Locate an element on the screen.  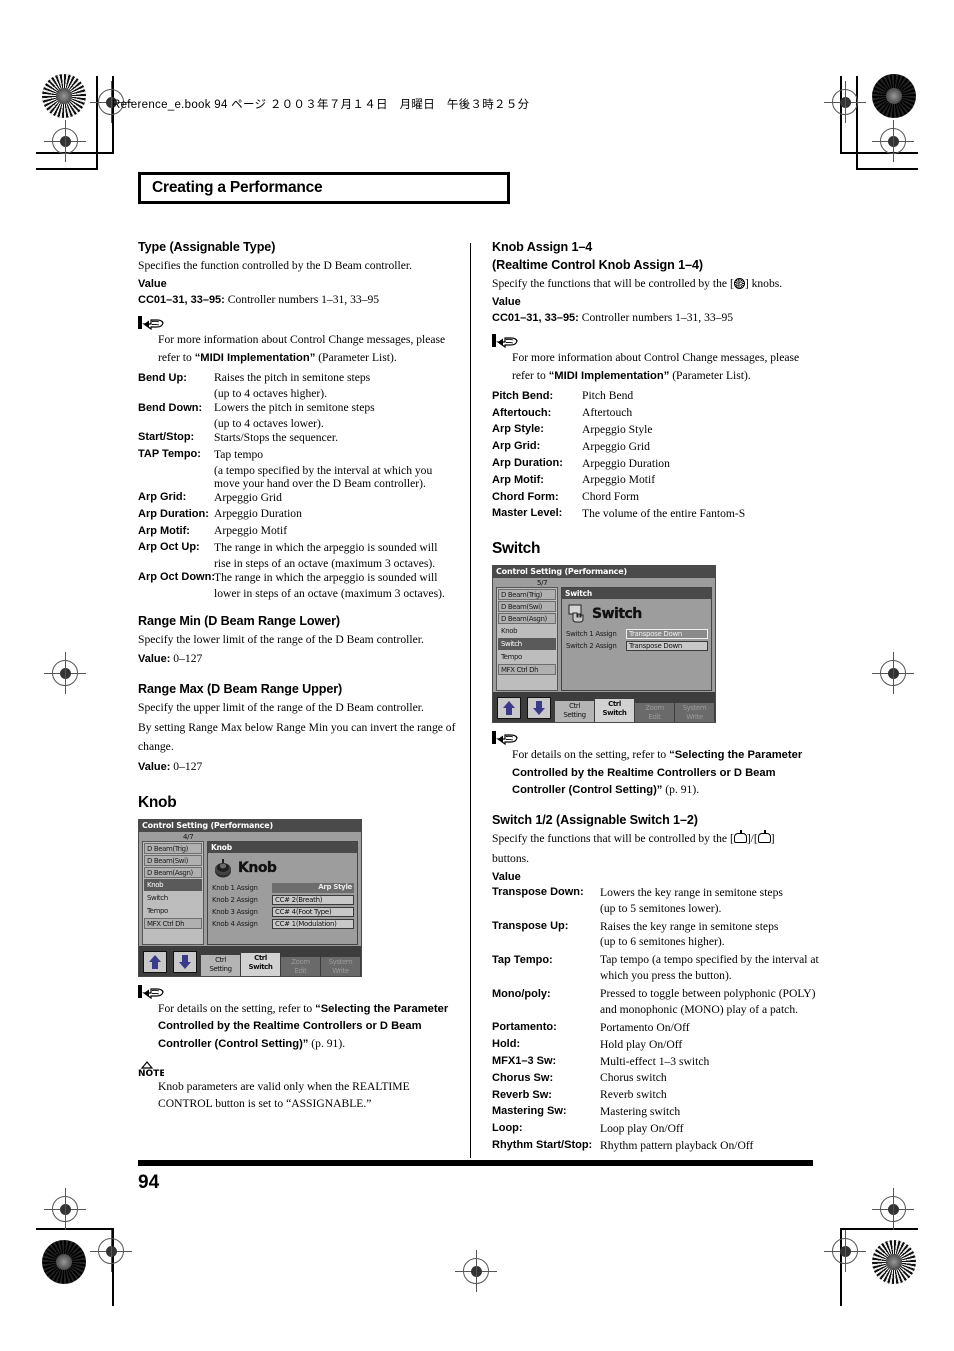
registration-target-top-right is located at coordinates (845, 102).